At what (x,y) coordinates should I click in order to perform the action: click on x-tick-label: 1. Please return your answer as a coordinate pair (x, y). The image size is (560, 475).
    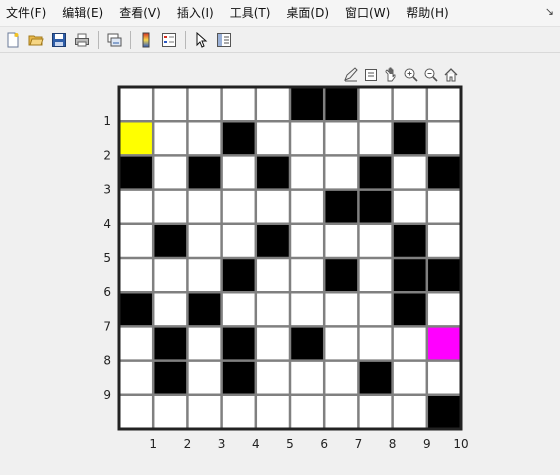
    Looking at the image, I should click on (153, 444).